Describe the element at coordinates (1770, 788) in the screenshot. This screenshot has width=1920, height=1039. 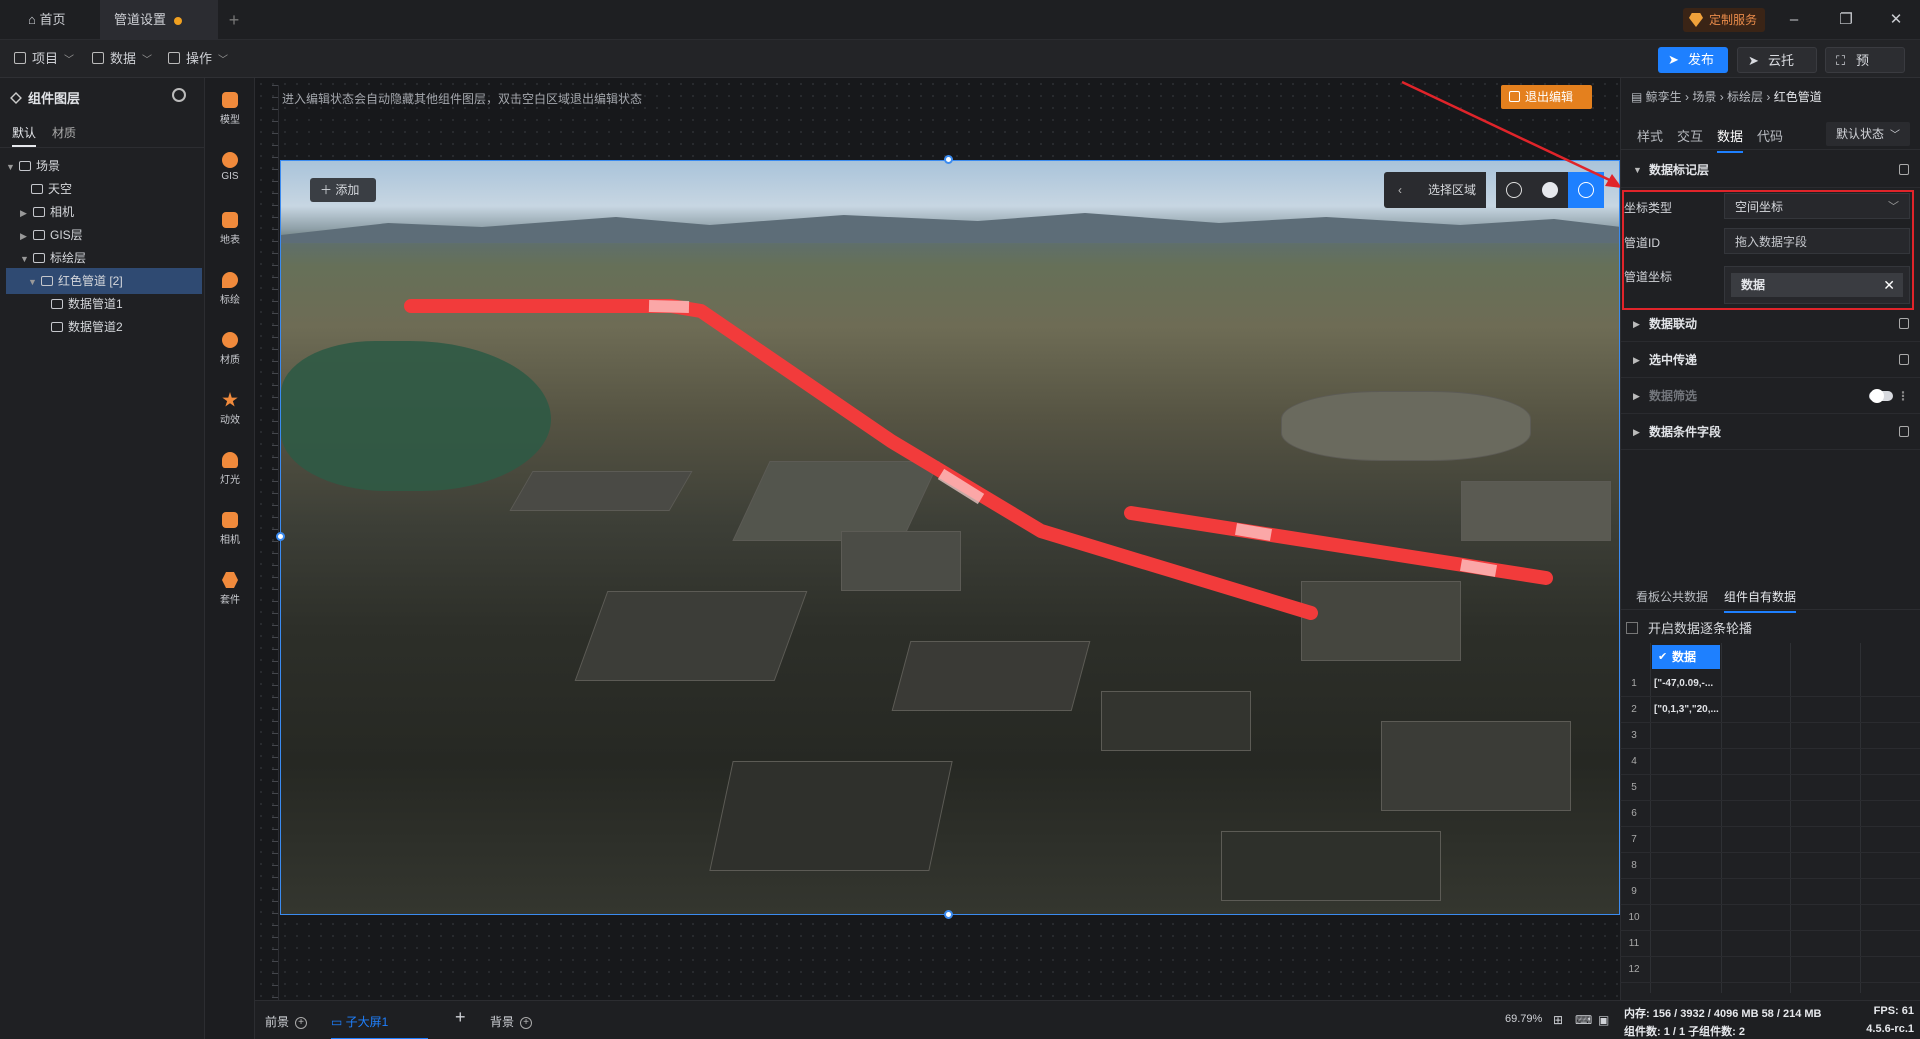
I see `table-row: 5` at that location.